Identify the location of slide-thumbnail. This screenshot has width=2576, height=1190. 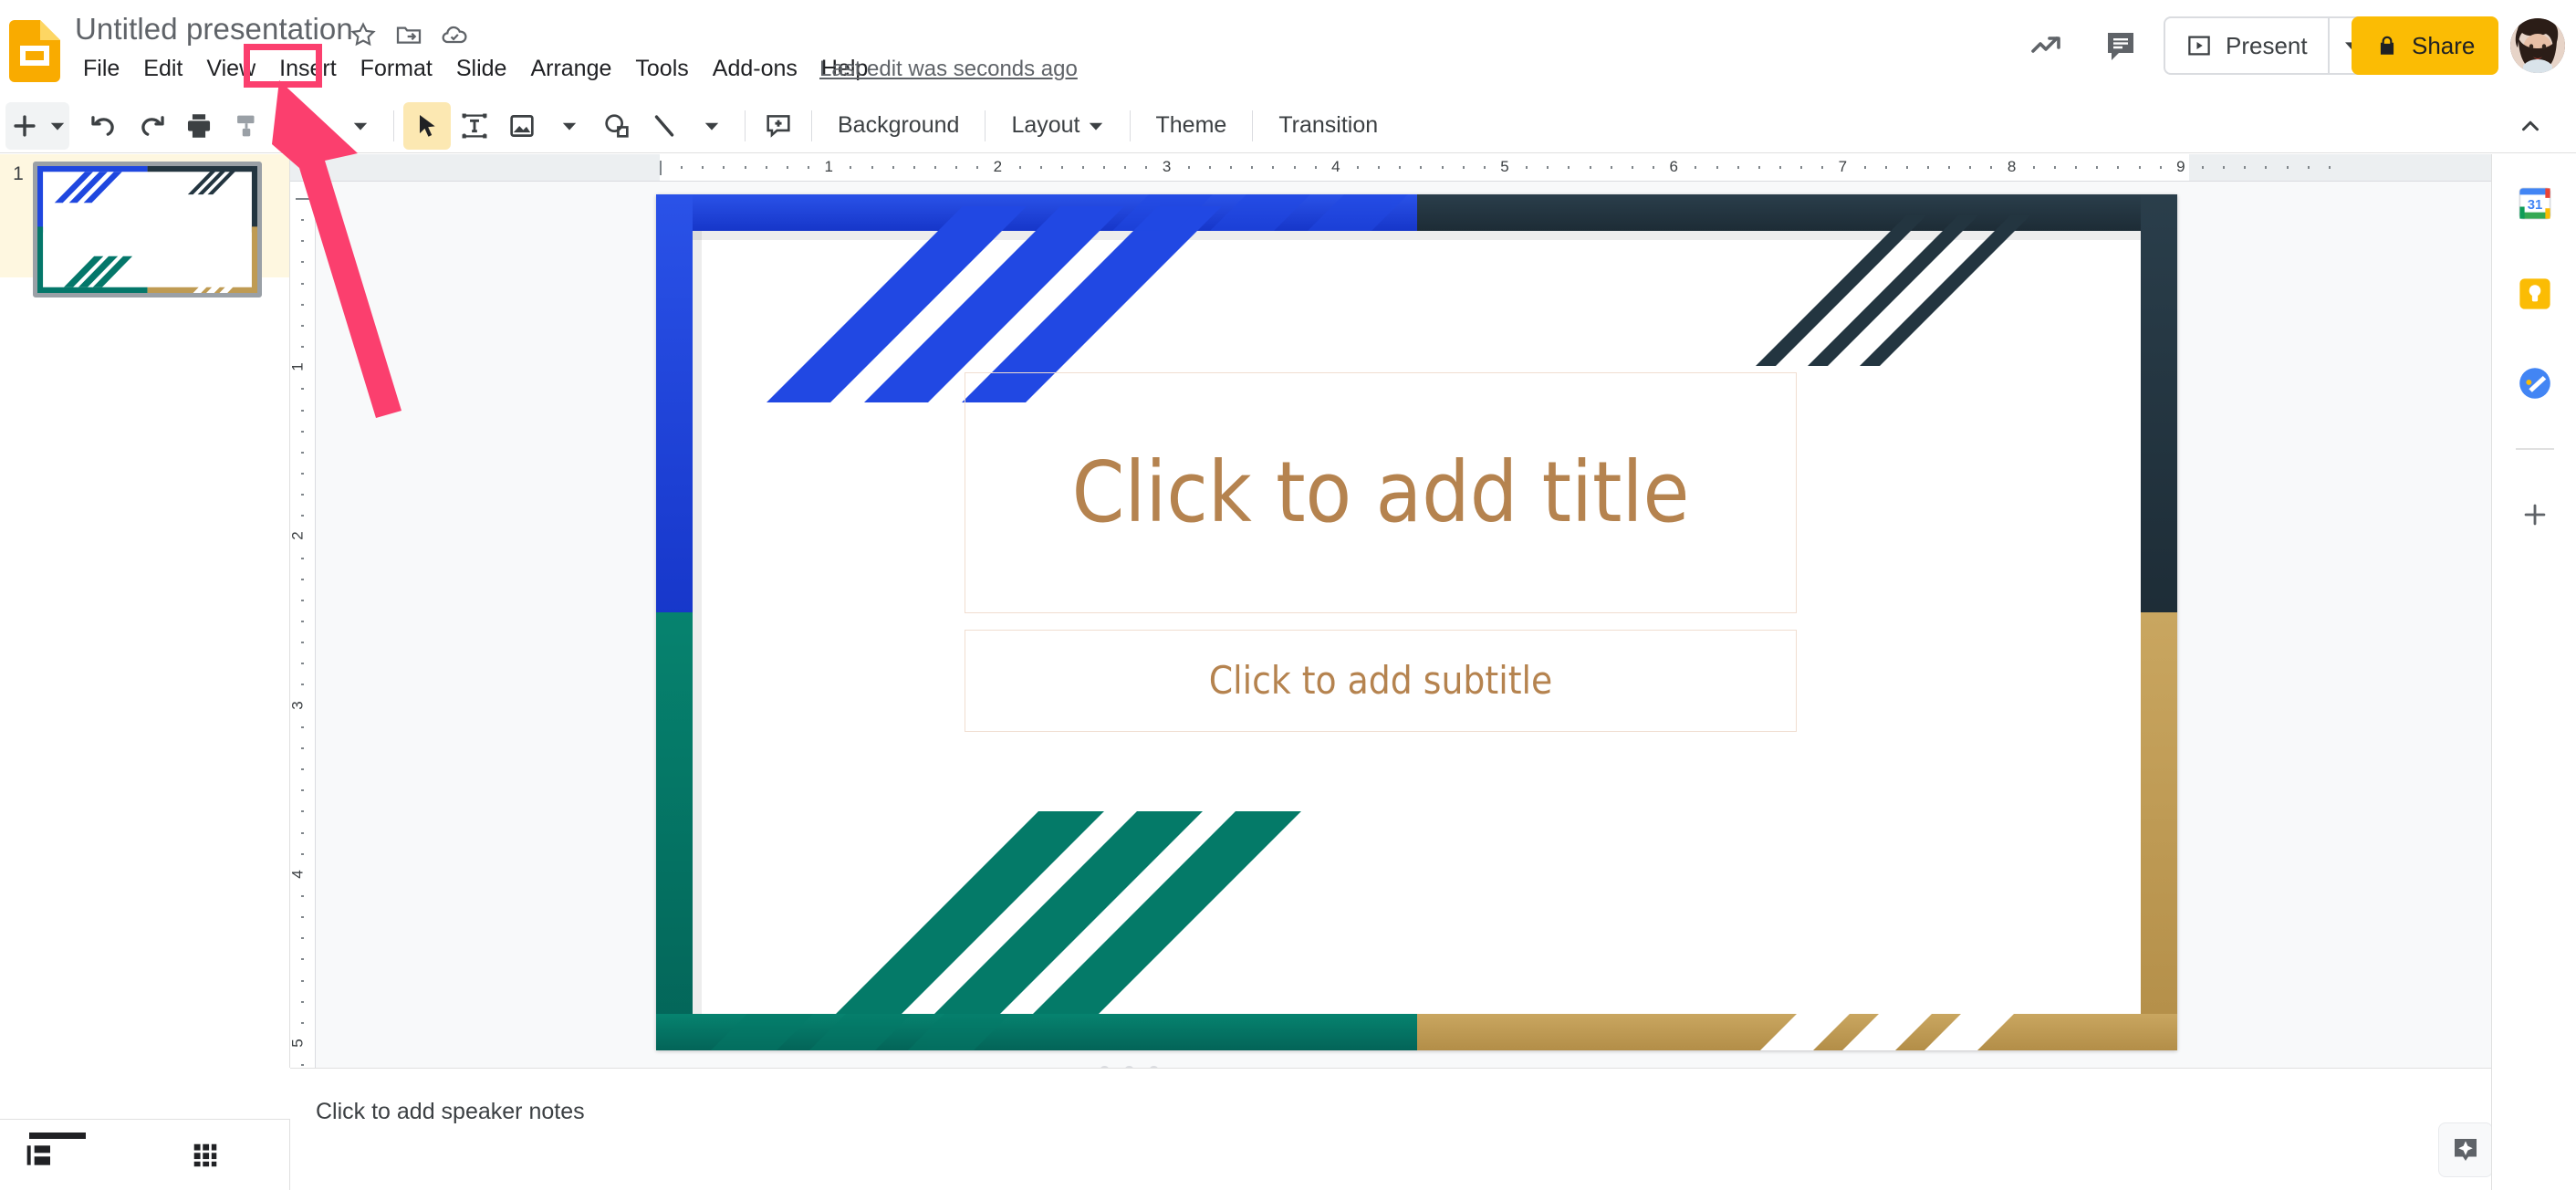
(147, 230).